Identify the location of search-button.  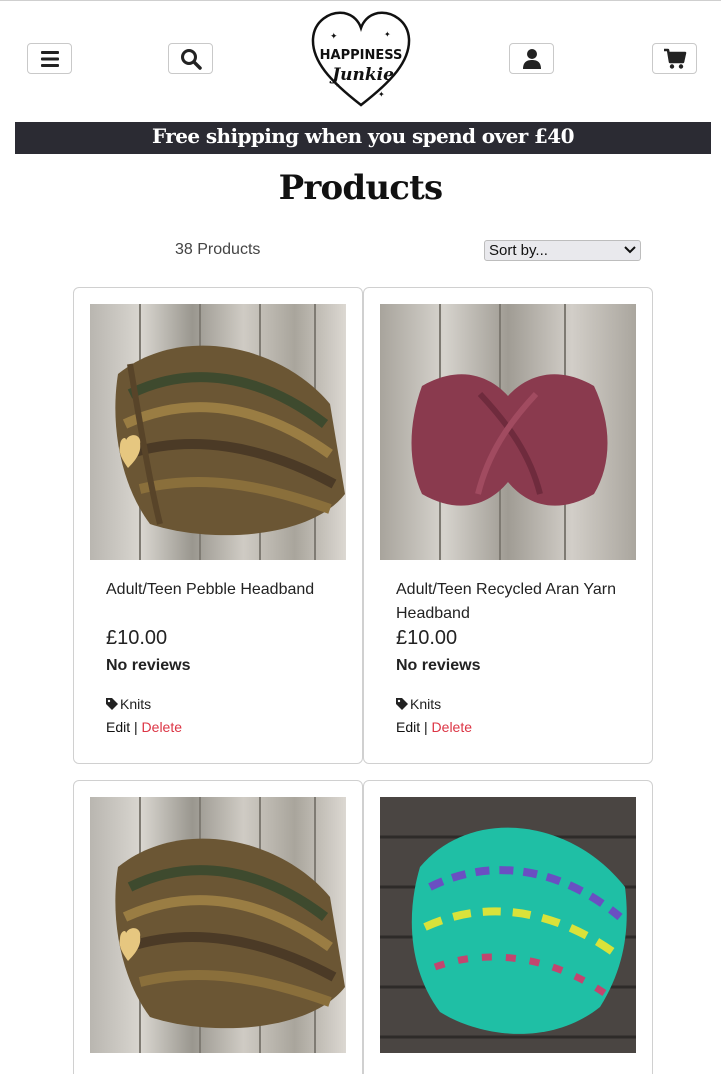
(190, 58).